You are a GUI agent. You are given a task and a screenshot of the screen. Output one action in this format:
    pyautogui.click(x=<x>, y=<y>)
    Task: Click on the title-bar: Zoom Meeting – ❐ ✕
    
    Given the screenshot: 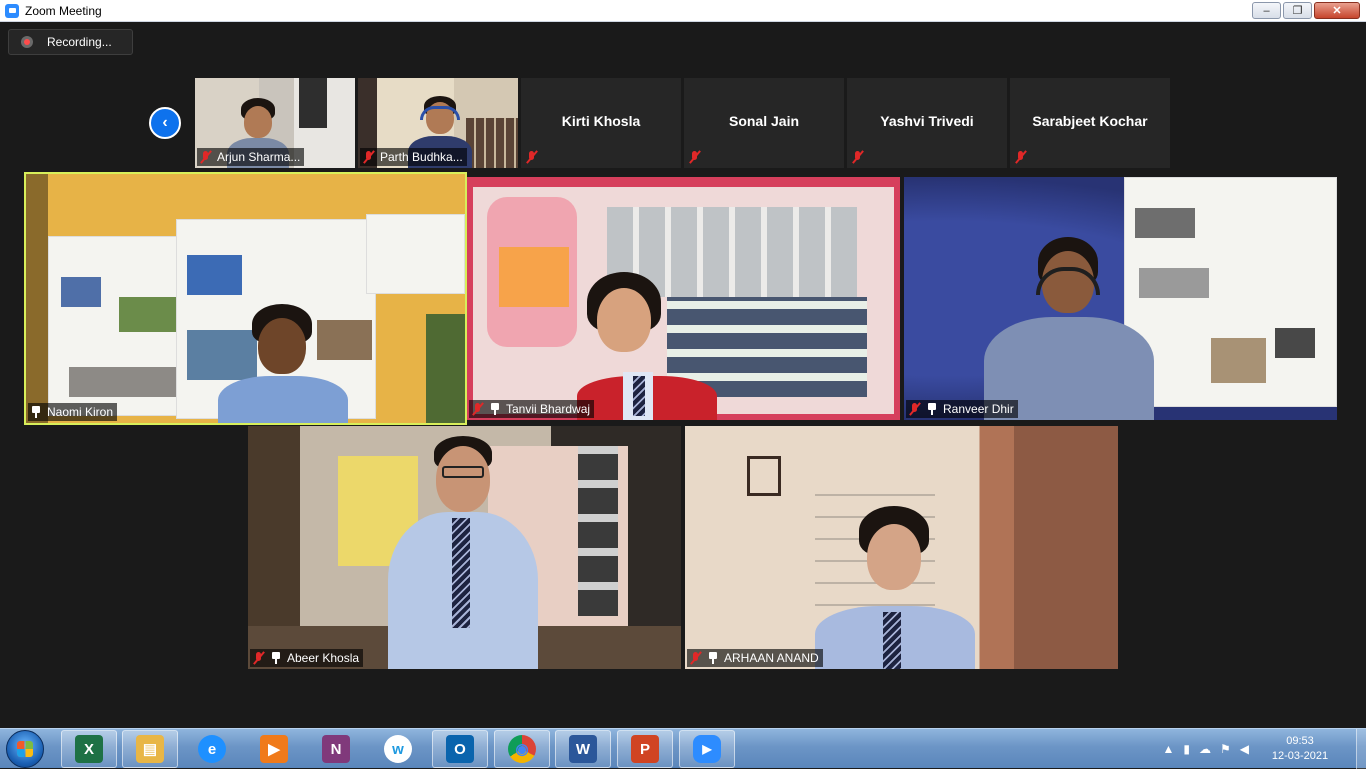 What is the action you would take?
    pyautogui.click(x=683, y=11)
    